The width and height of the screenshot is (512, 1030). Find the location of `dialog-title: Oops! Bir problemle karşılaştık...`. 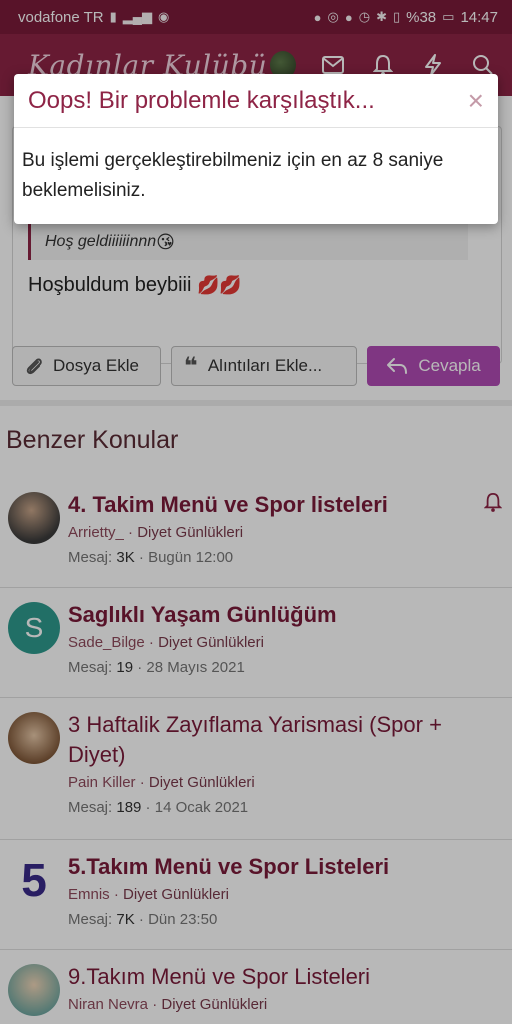

dialog-title: Oops! Bir problemle karşılaştık... is located at coordinates (201, 100).